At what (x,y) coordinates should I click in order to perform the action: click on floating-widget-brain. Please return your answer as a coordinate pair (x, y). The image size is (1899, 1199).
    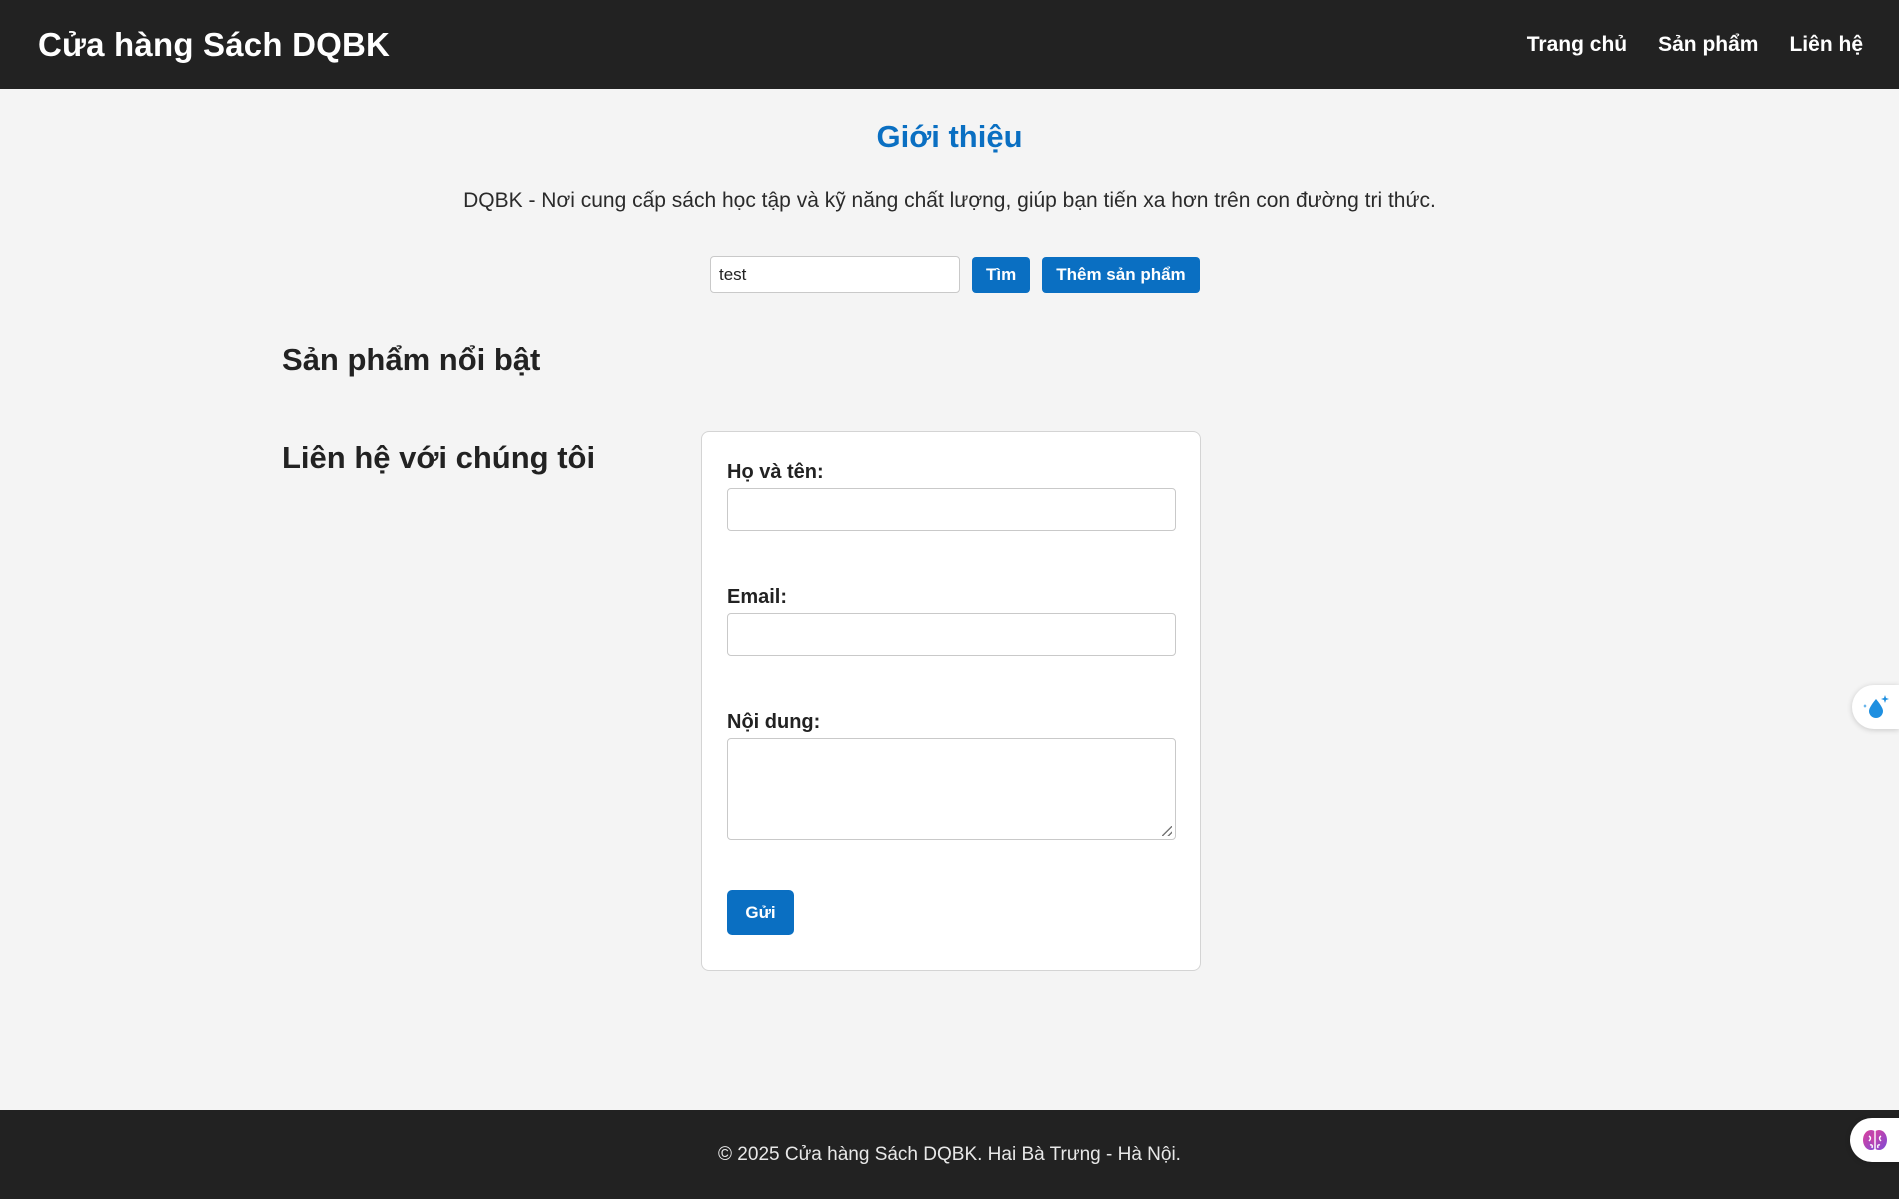
    Looking at the image, I should click on (1874, 1140).